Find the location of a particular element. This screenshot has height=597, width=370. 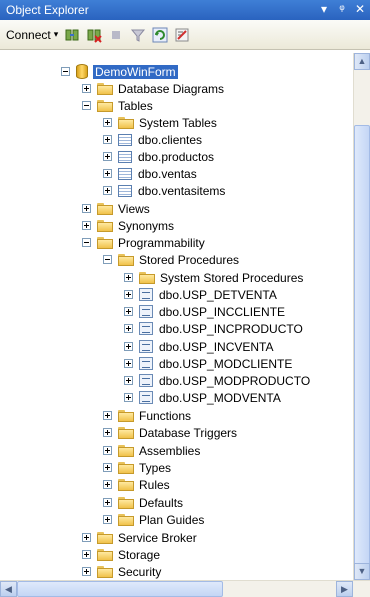

node-label: Views is located at coordinates (134, 208).